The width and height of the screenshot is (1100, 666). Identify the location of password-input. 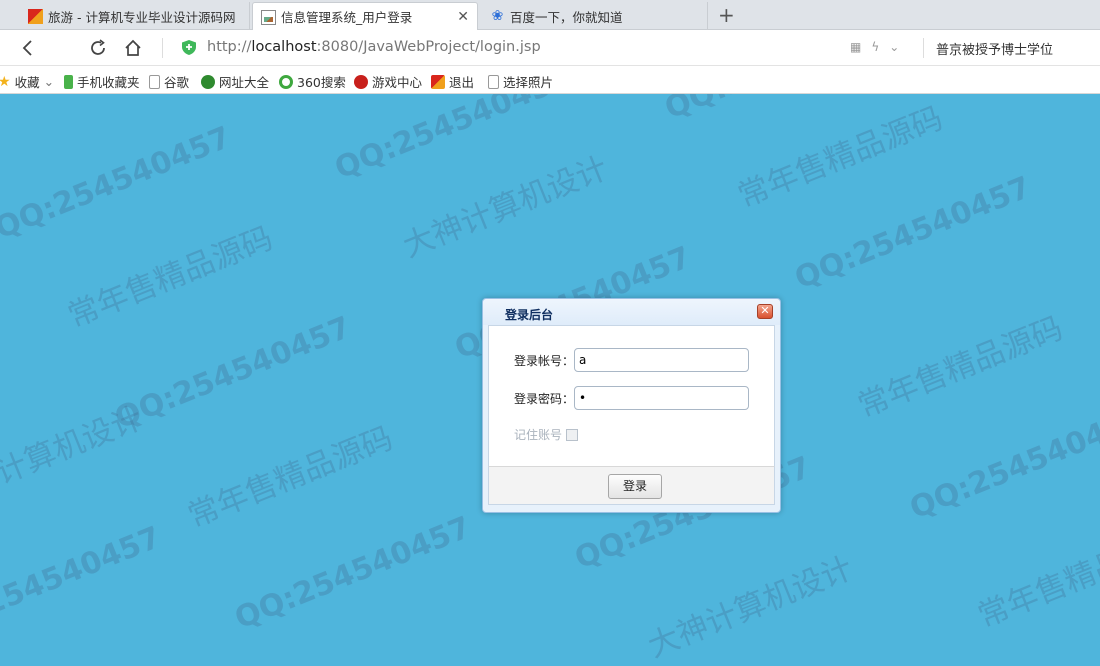
(661, 398).